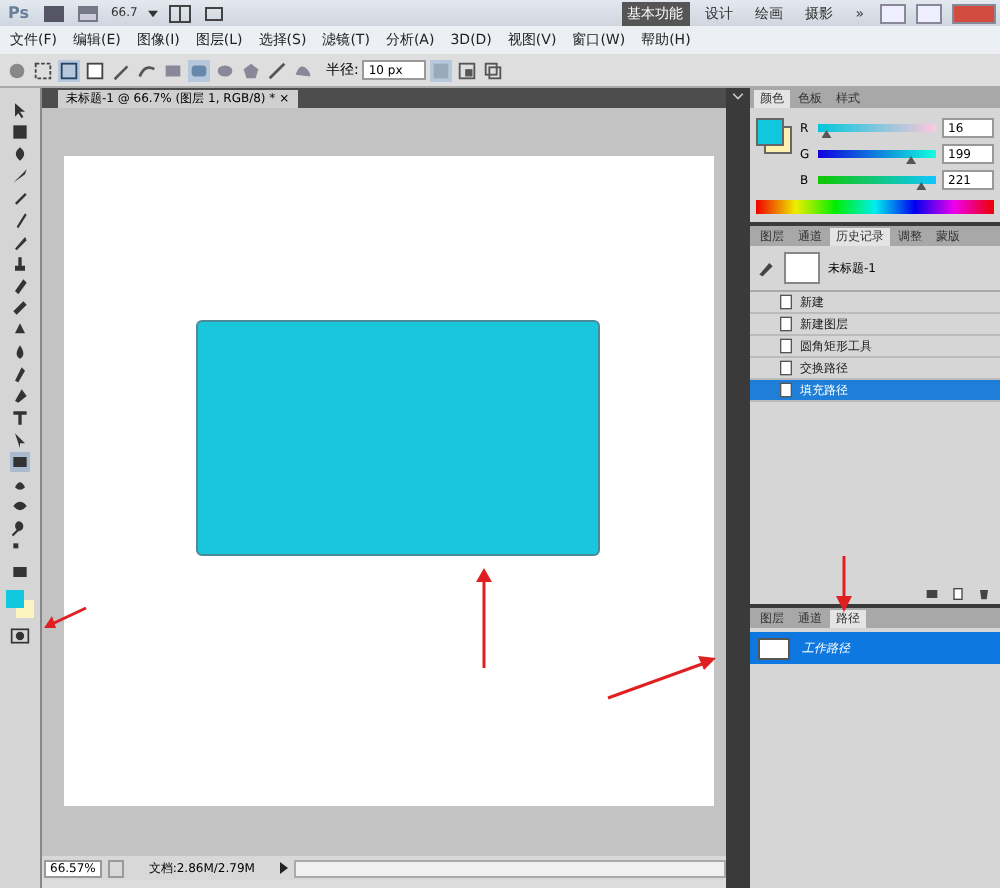 The height and width of the screenshot is (888, 1000). Describe the element at coordinates (984, 594) in the screenshot. I see `trash-icon` at that location.